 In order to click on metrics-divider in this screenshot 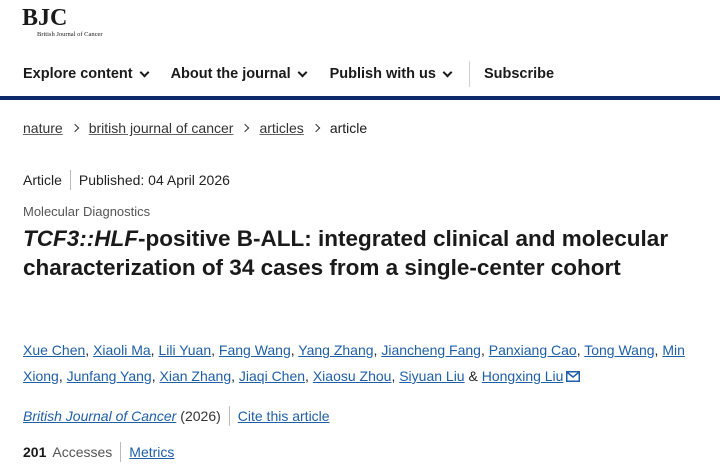, I will do `click(121, 452)`.